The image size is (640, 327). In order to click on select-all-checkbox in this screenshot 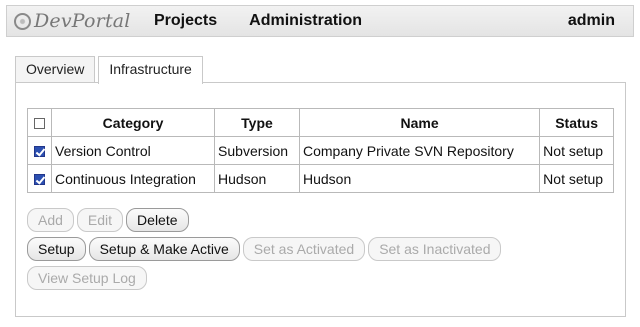, I will do `click(39, 124)`.